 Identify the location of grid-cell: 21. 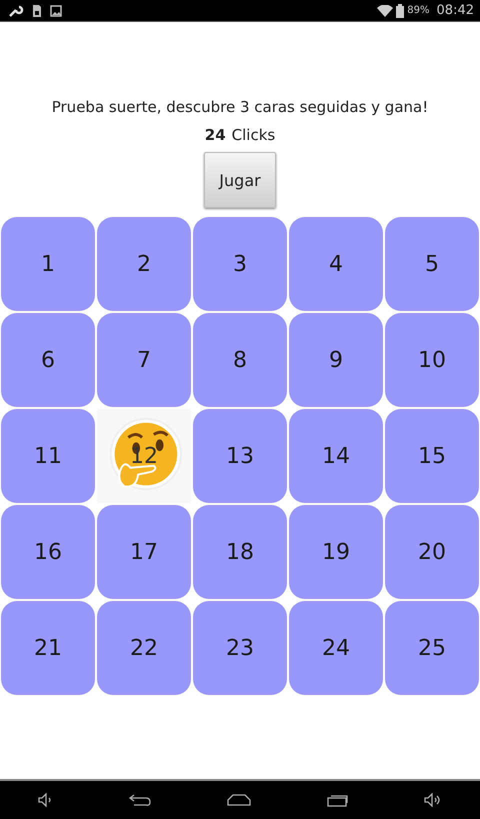
(48, 648).